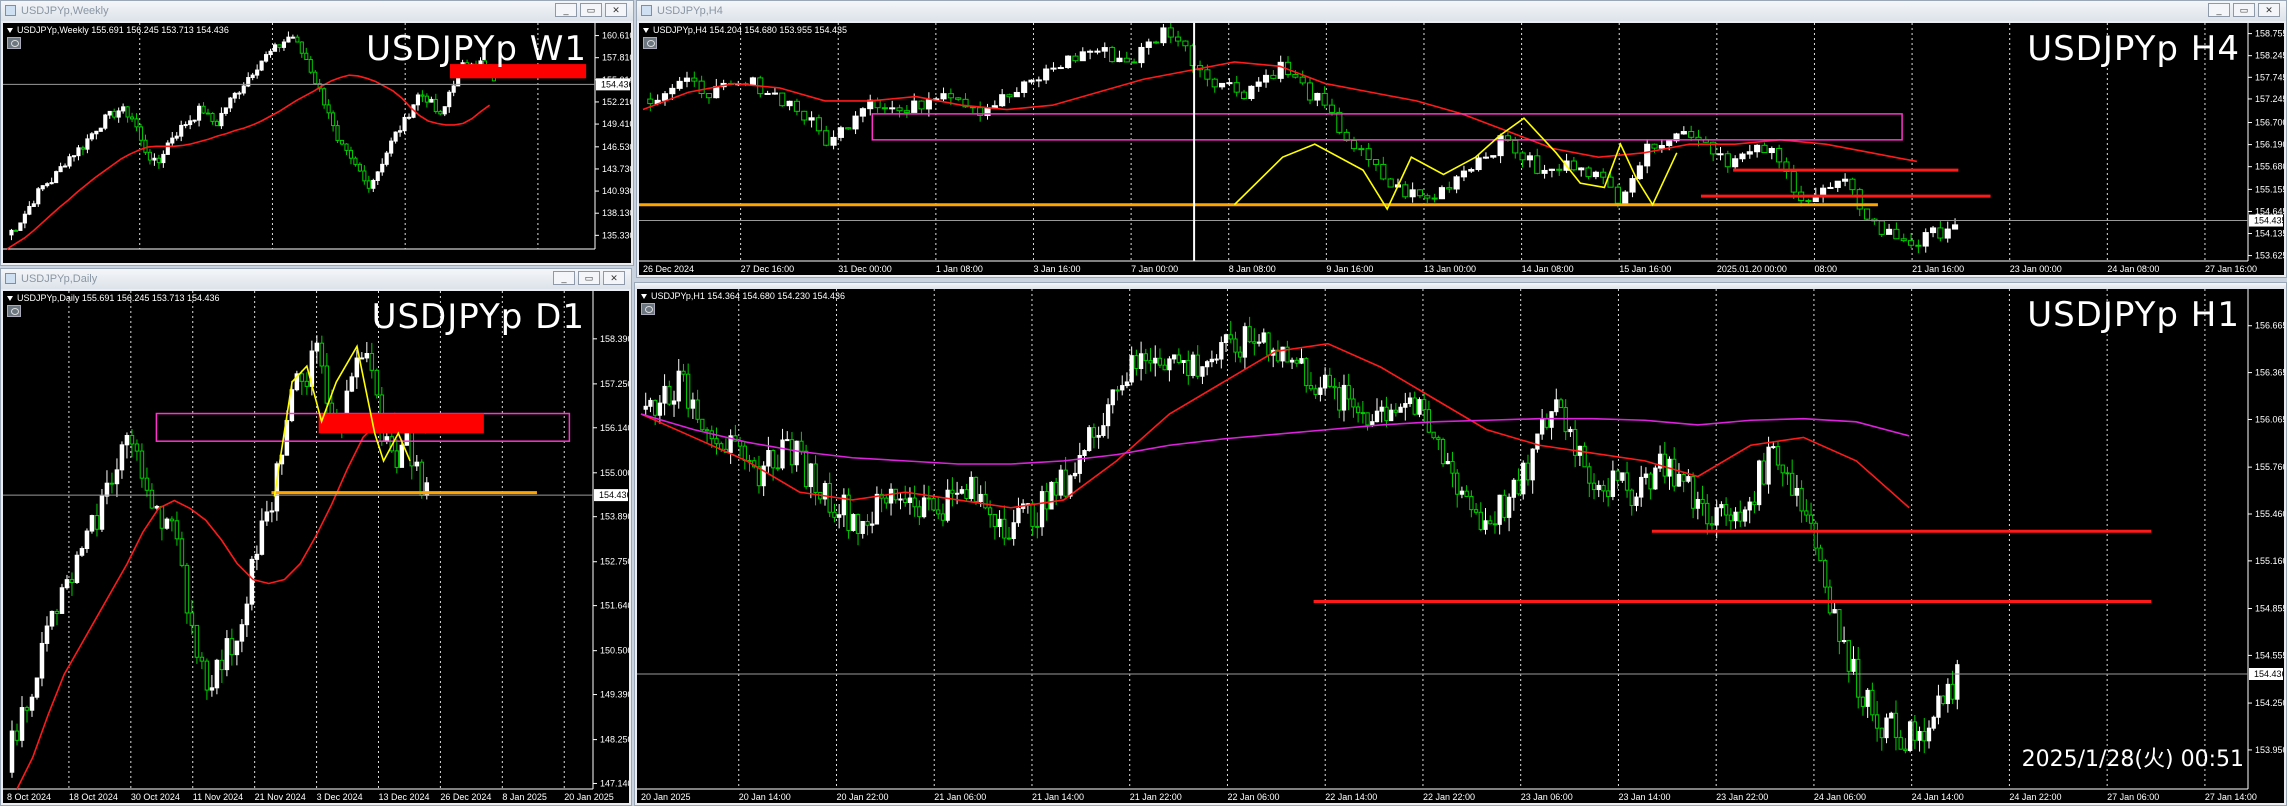  I want to click on y-tick-label: 151.640, so click(614, 606).